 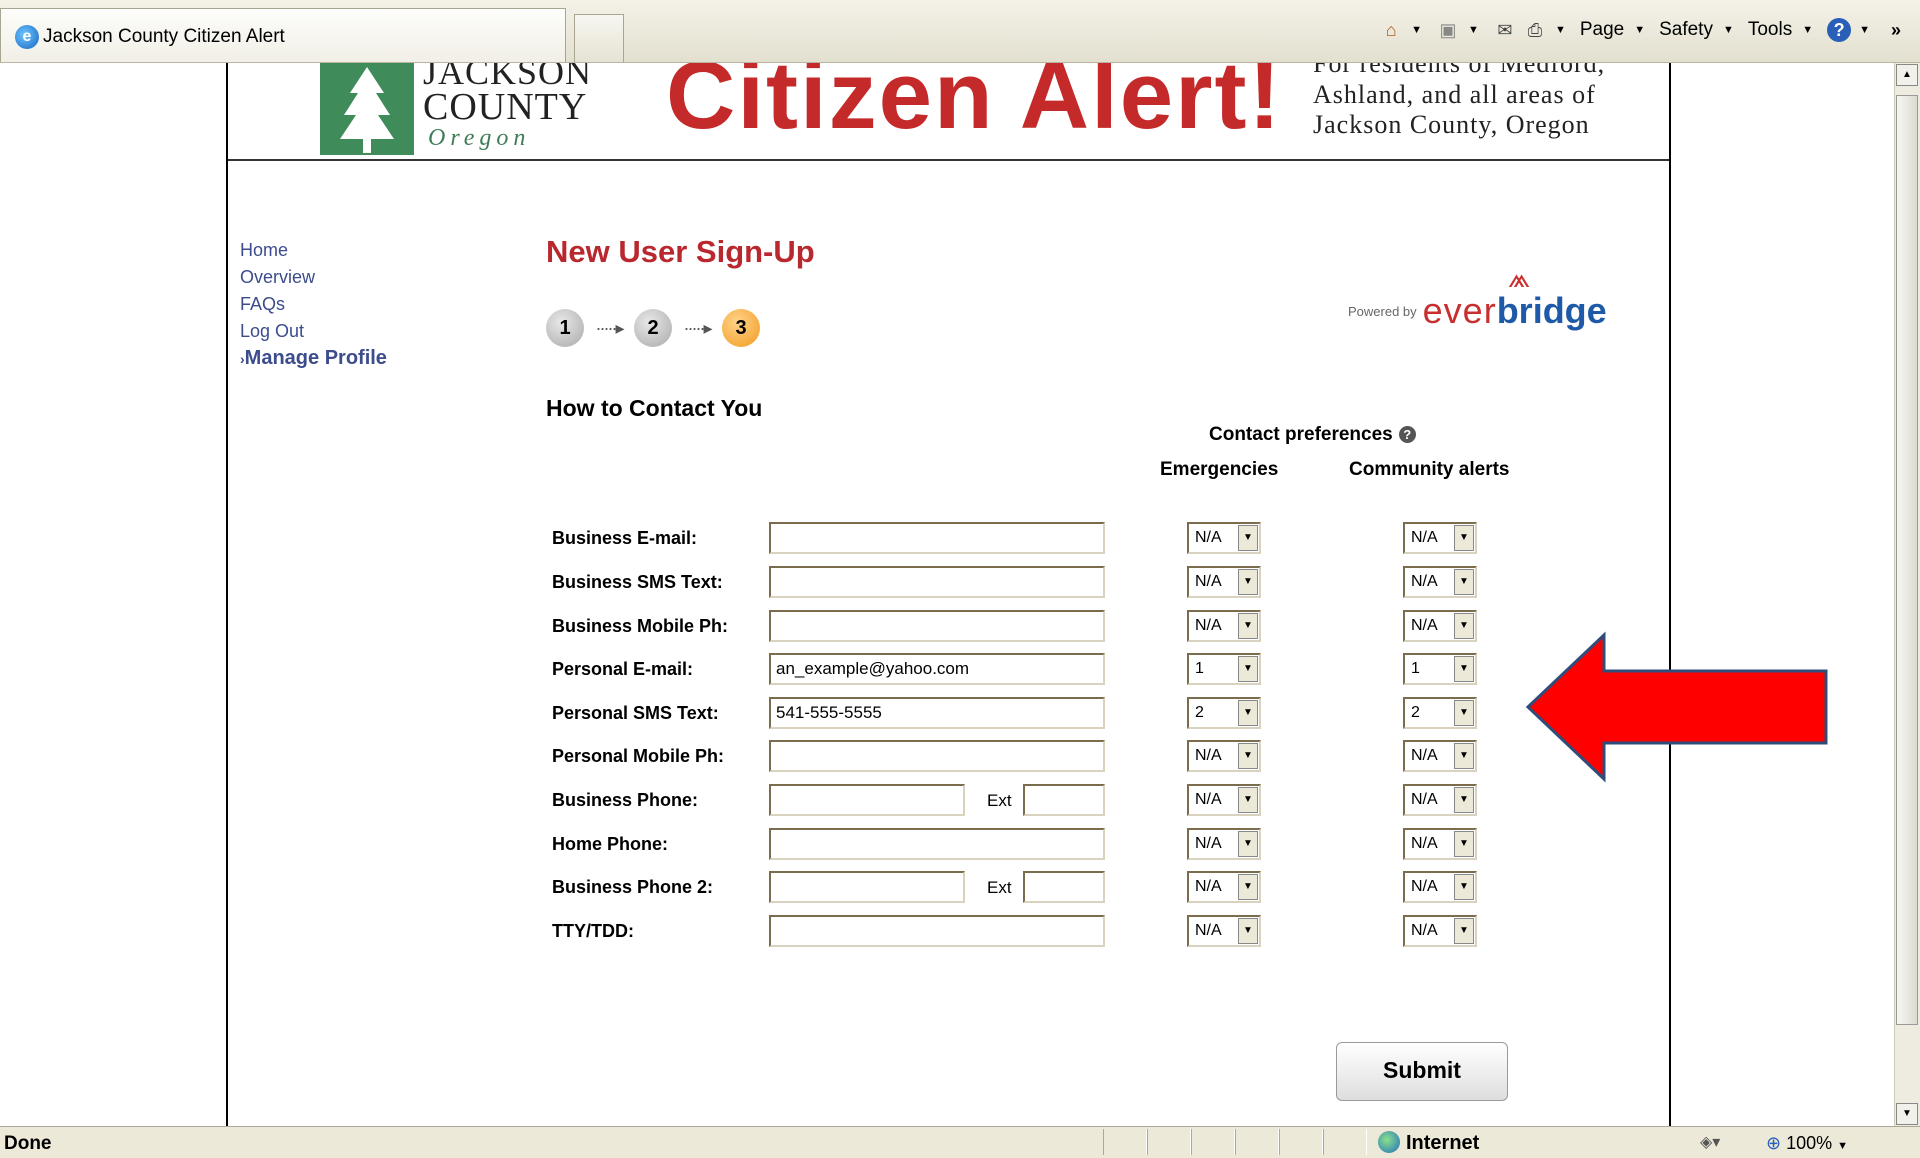 What do you see at coordinates (313, 304) in the screenshot?
I see `nav-faqs: FAQs` at bounding box center [313, 304].